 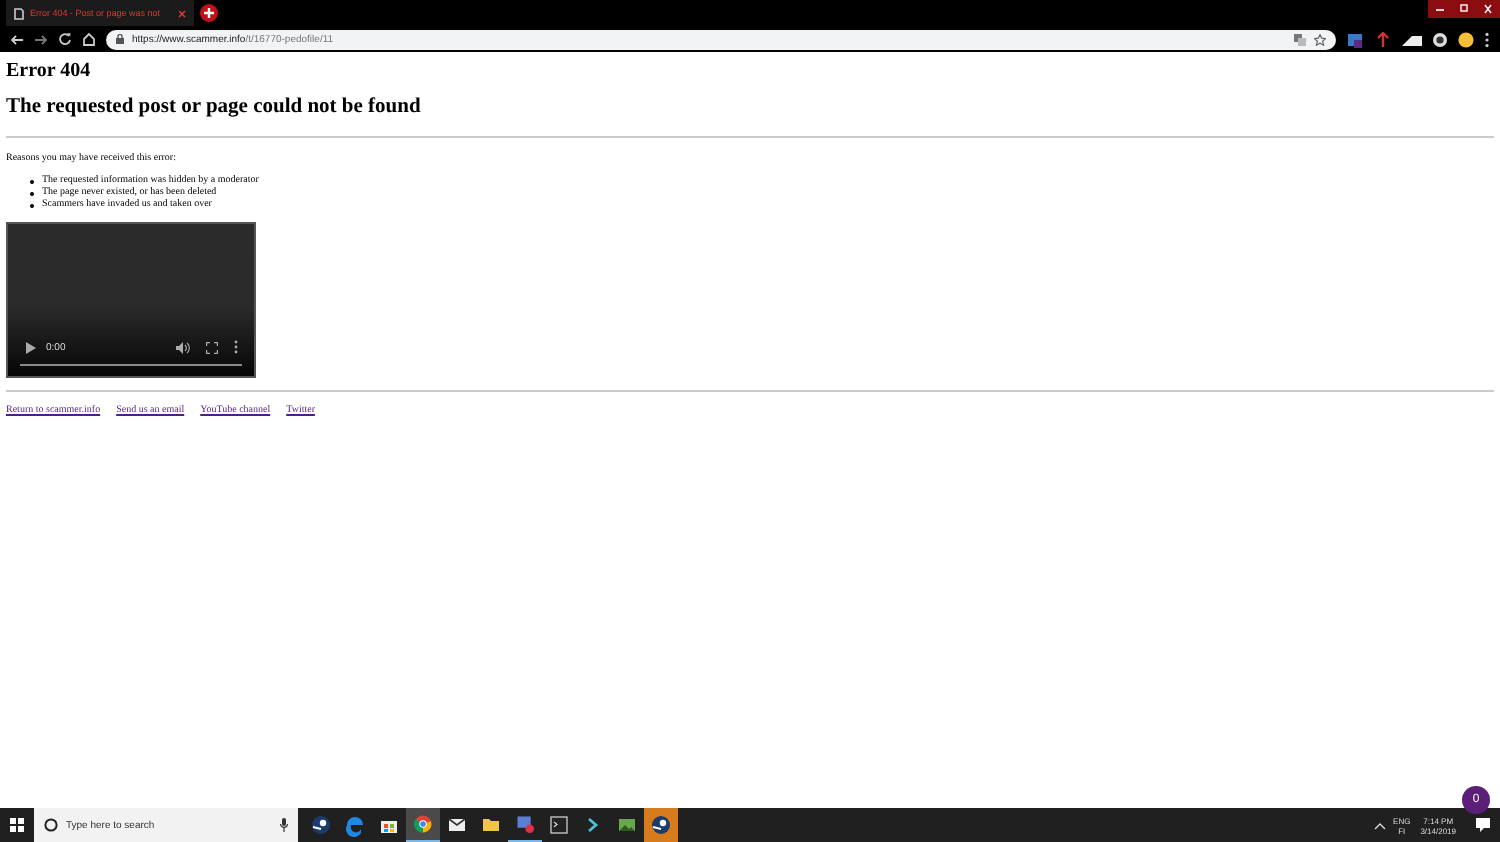 I want to click on star-icon, so click(x=1320, y=39).